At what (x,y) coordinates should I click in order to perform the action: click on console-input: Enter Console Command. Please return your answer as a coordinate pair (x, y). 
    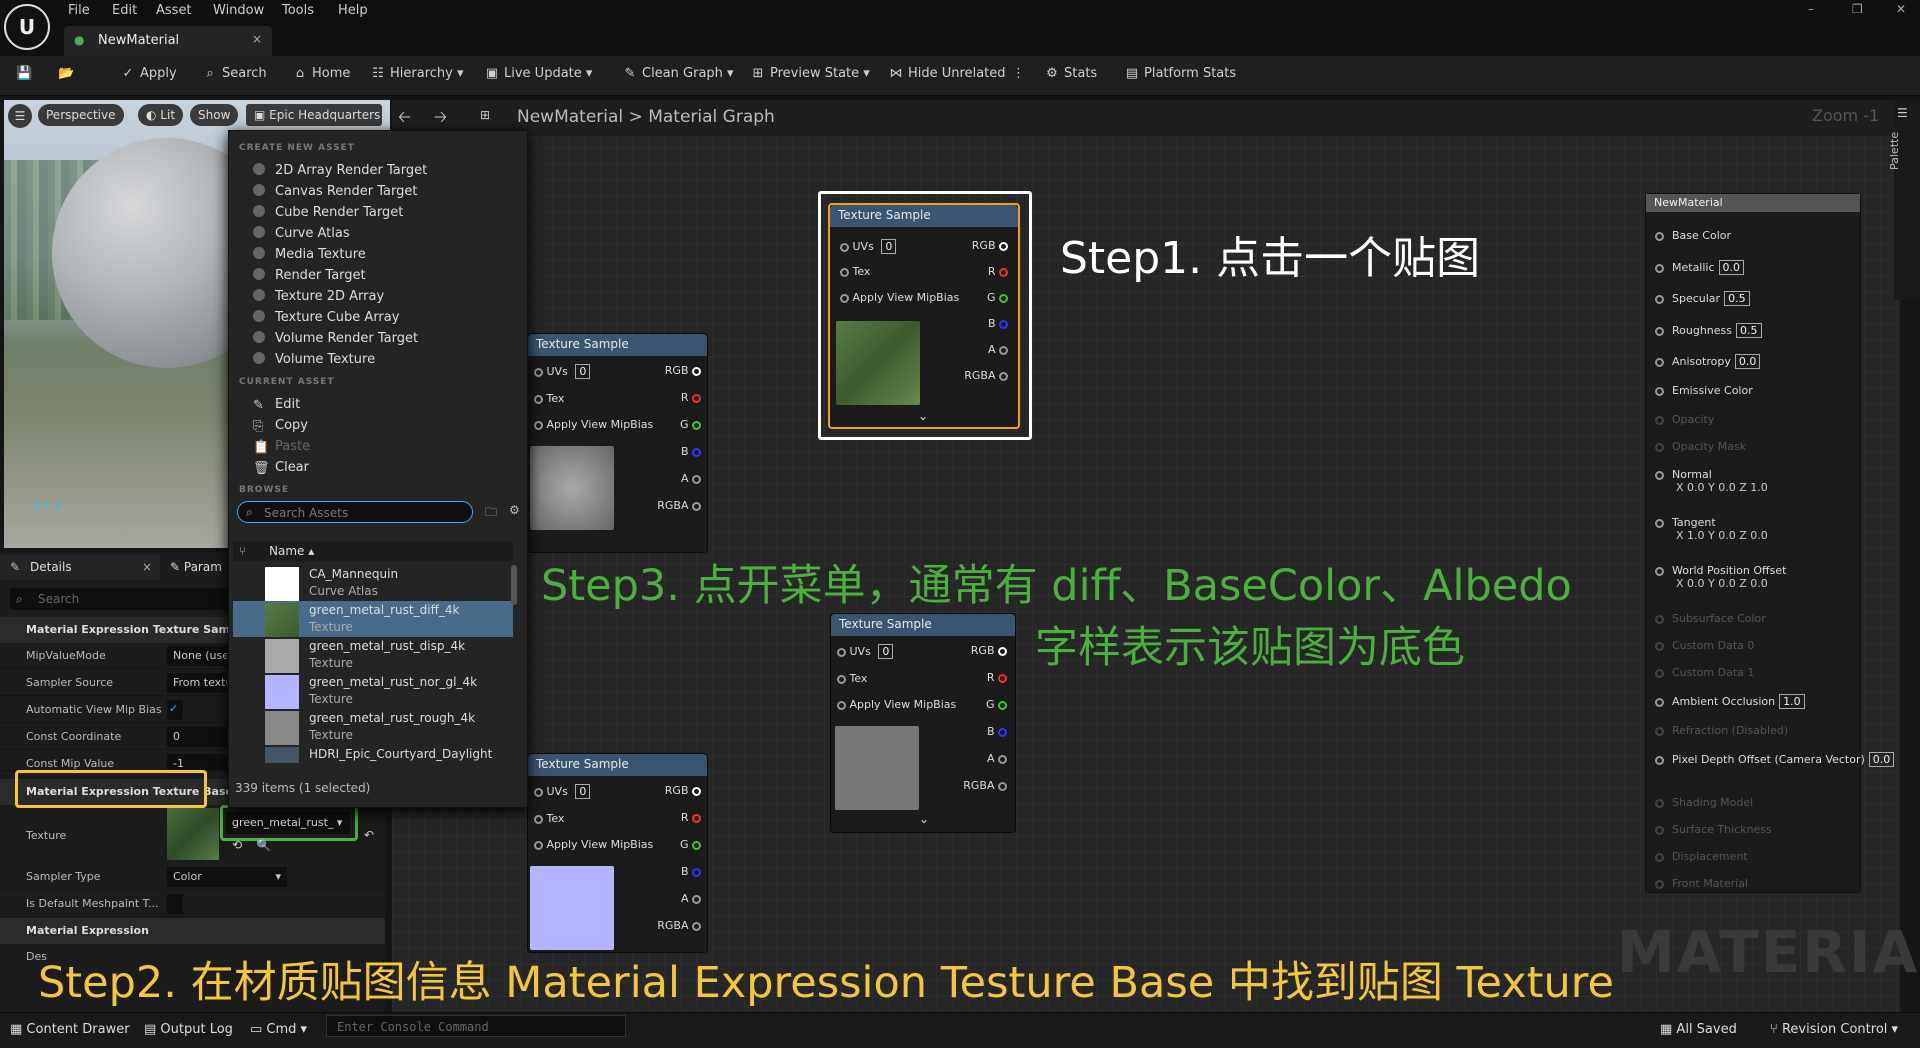
    Looking at the image, I should click on (476, 1026).